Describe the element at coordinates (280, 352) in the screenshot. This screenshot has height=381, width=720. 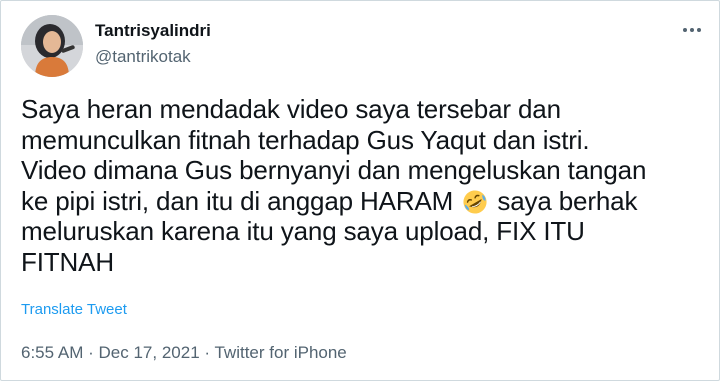
I see `tweet-source: Twitter for iPhone` at that location.